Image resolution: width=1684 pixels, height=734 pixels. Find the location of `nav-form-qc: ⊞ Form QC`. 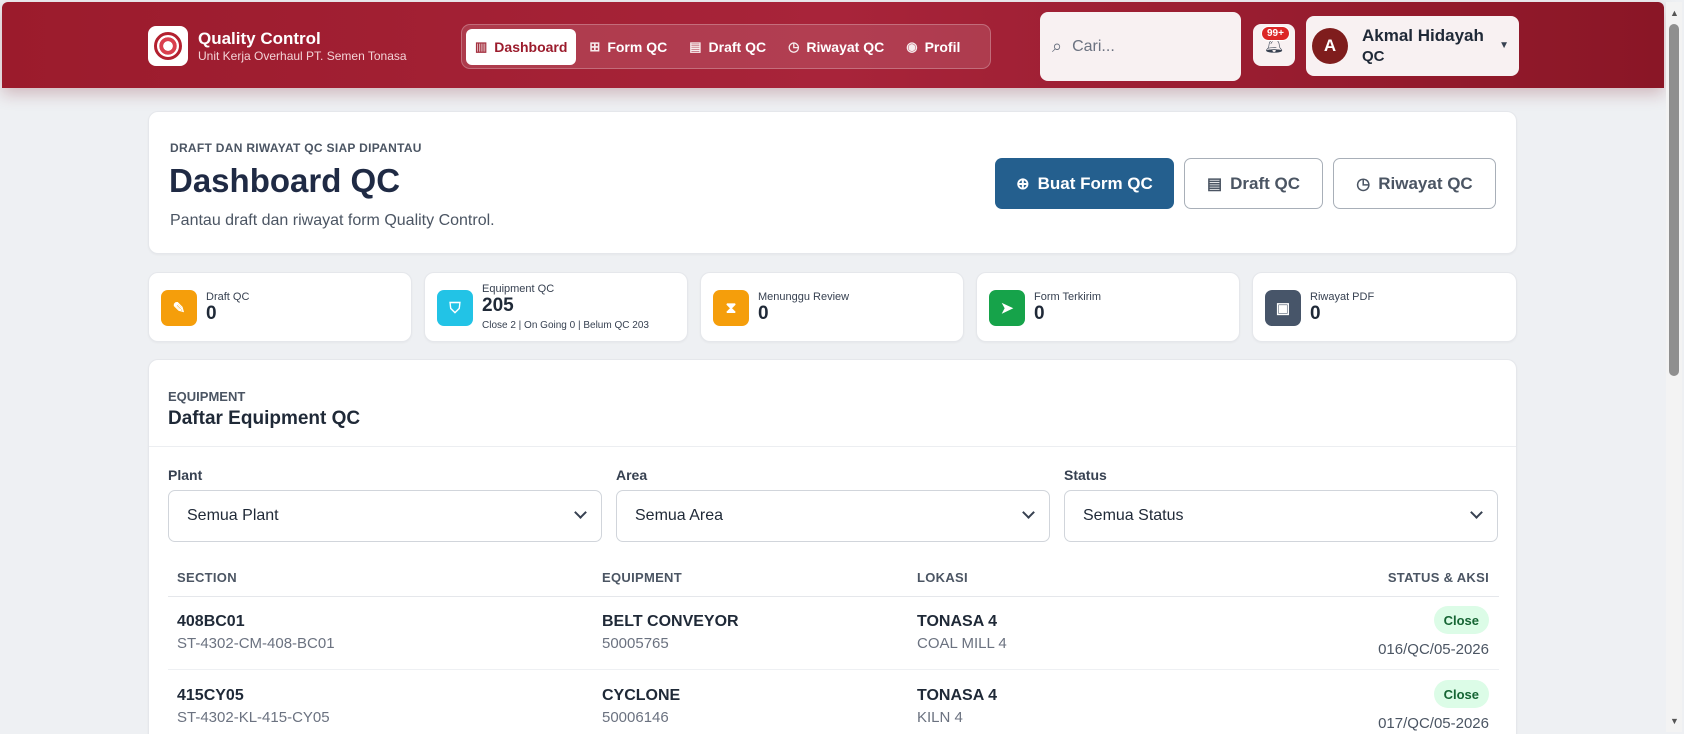

nav-form-qc: ⊞ Form QC is located at coordinates (628, 47).